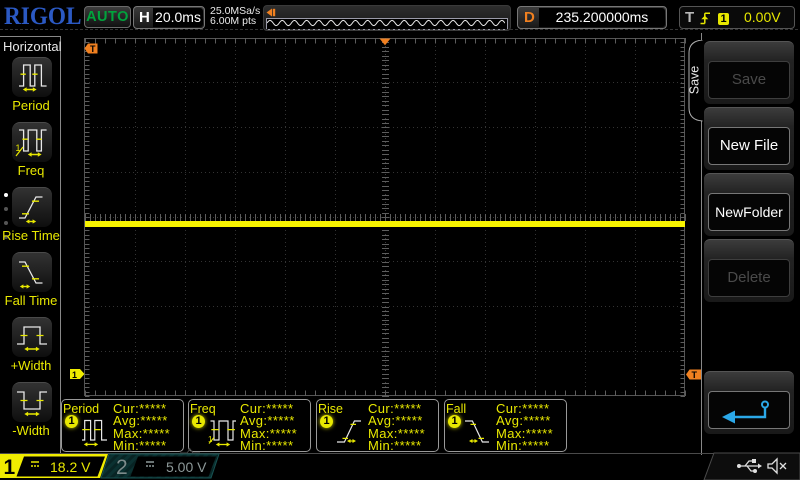 Image resolution: width=800 pixels, height=480 pixels. I want to click on svg-text: Save, so click(695, 80).